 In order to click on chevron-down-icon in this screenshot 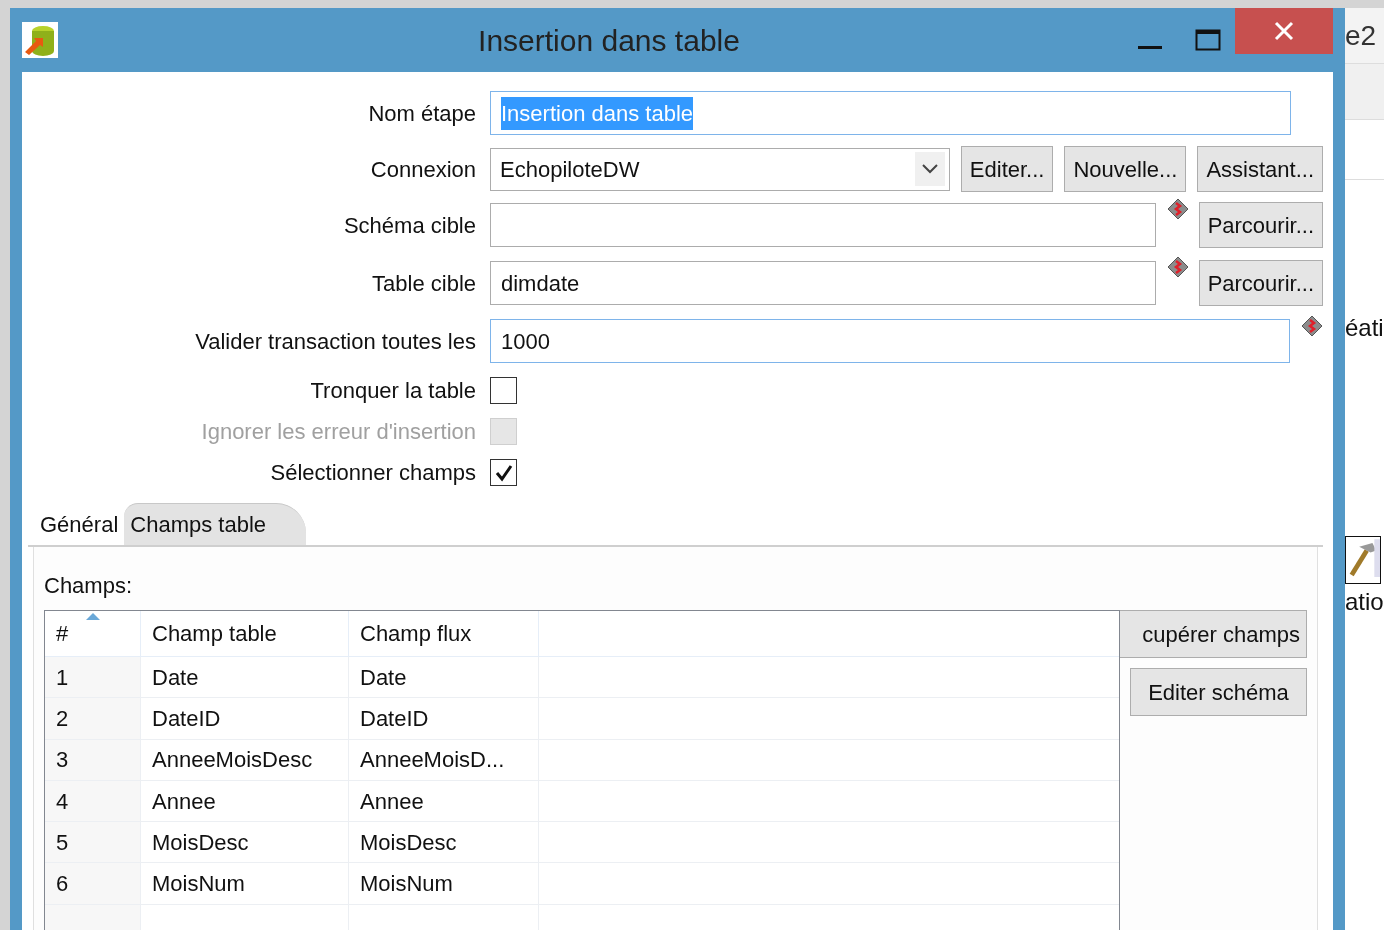, I will do `click(929, 169)`.